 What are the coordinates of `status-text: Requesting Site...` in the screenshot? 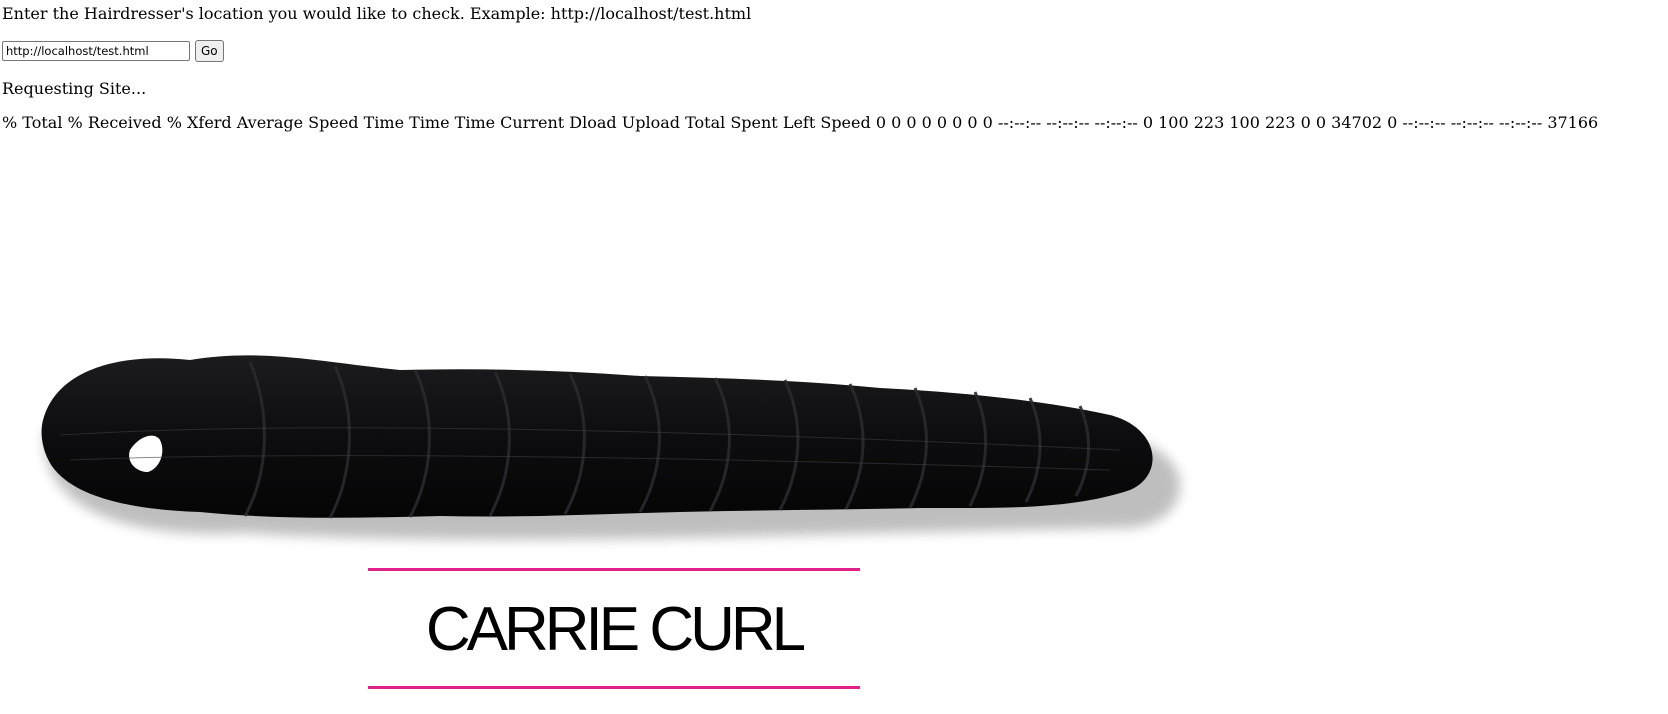 It's located at (74, 88).